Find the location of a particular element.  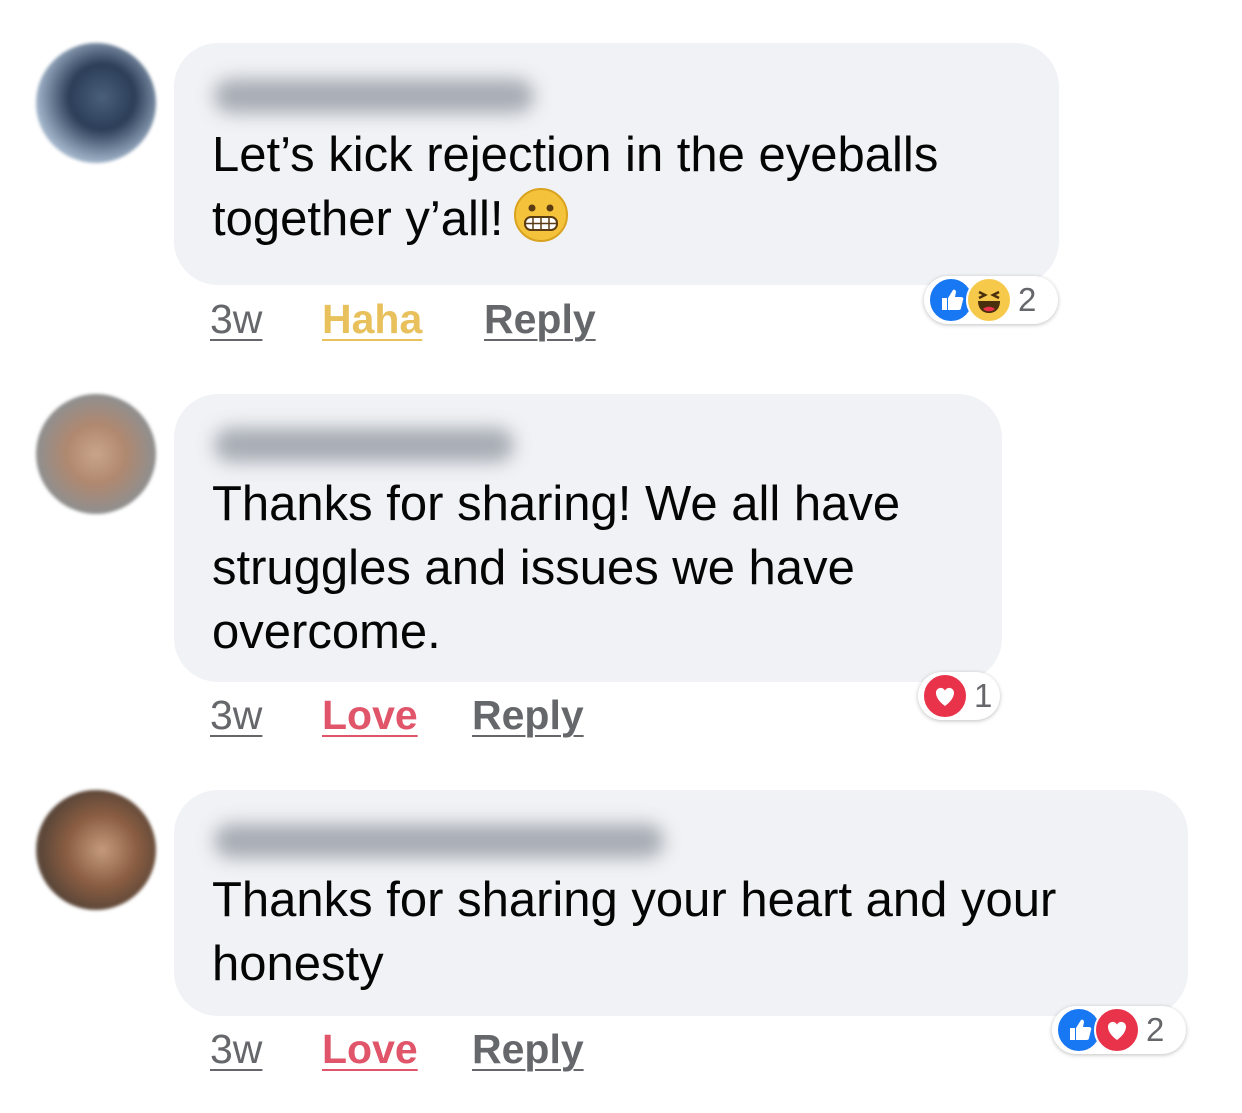

haha-icon is located at coordinates (989, 300).